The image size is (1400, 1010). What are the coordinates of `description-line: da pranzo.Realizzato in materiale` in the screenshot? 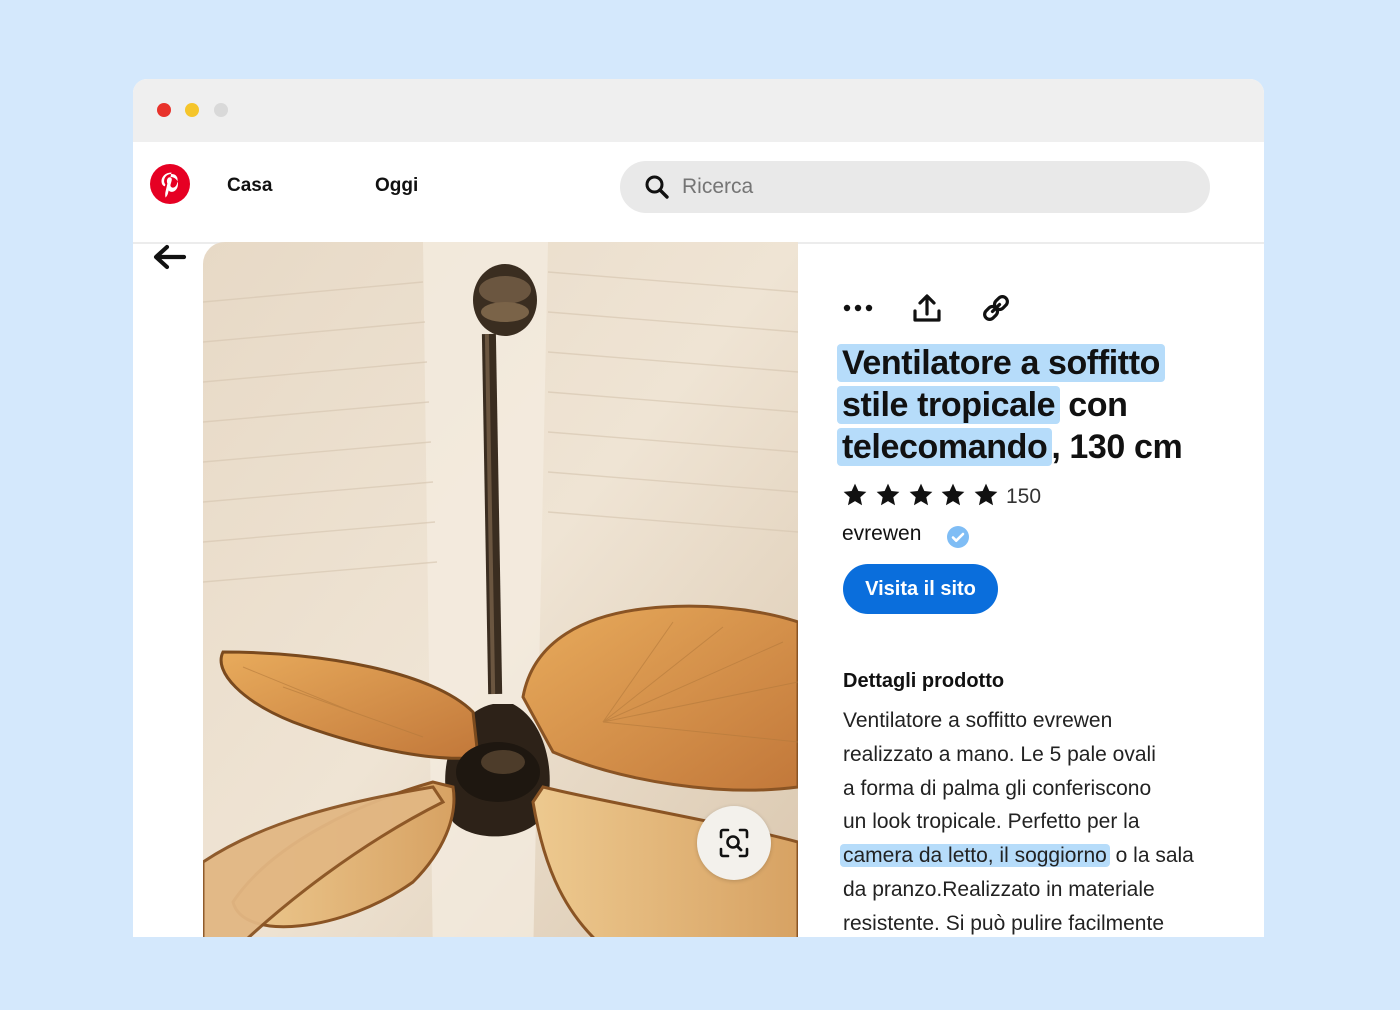 It's located at (999, 889).